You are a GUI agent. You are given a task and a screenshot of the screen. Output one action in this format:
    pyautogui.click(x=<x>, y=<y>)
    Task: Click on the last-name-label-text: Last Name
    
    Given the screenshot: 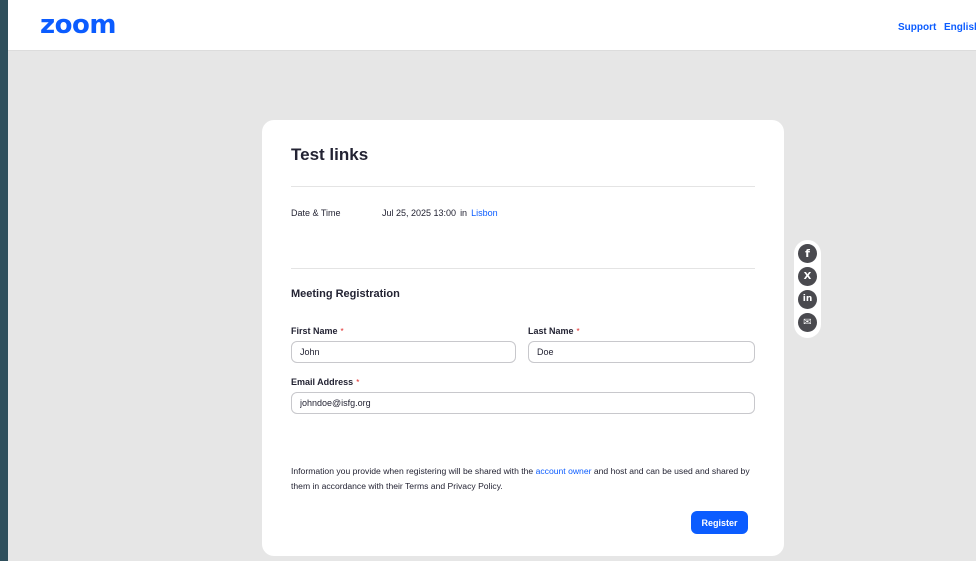 What is the action you would take?
    pyautogui.click(x=551, y=331)
    